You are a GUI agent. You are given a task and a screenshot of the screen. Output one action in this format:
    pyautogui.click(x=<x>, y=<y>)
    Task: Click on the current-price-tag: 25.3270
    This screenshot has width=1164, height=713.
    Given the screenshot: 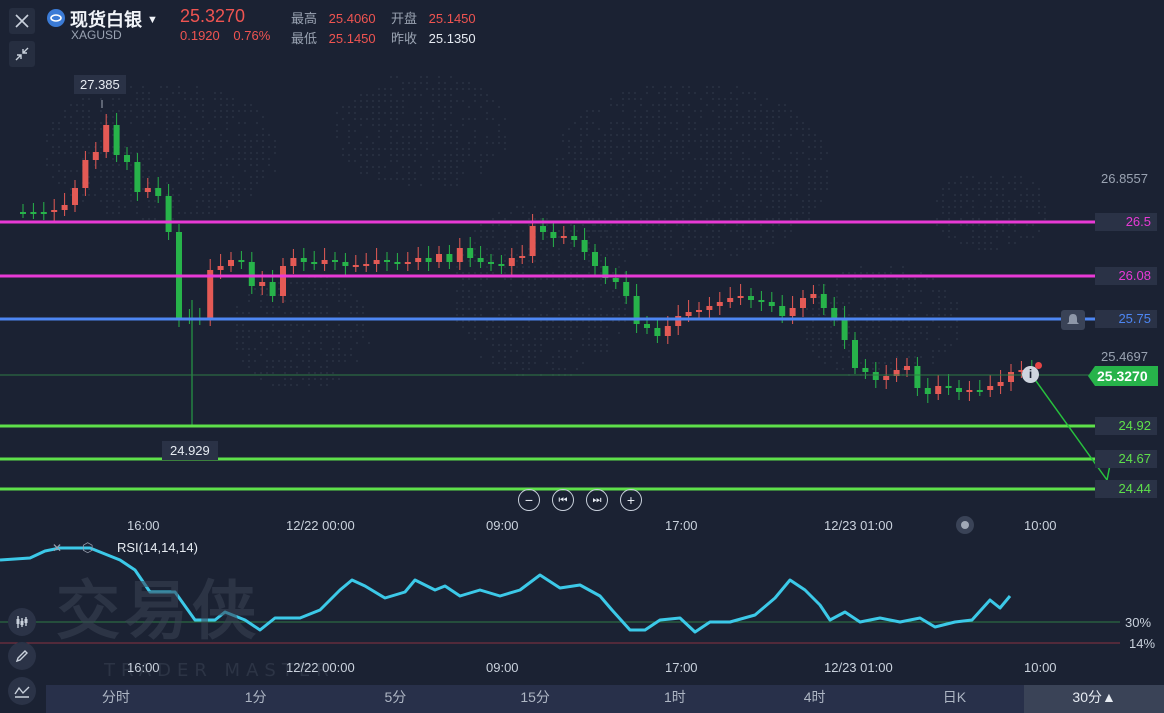 What is the action you would take?
    pyautogui.click(x=1123, y=376)
    